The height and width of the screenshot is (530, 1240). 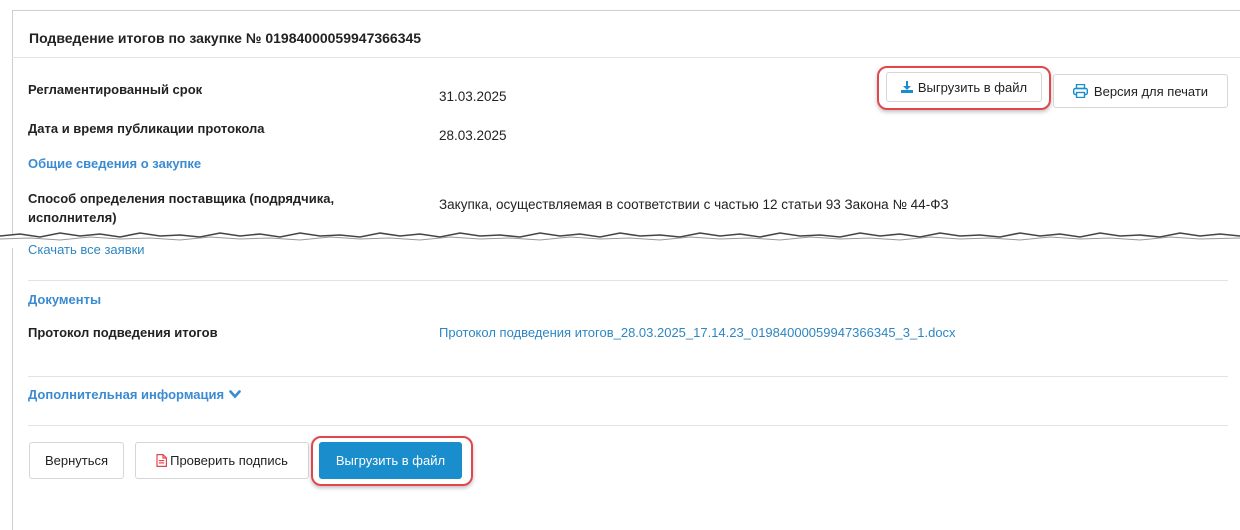 I want to click on print-label: Версия для печати, so click(x=1151, y=91).